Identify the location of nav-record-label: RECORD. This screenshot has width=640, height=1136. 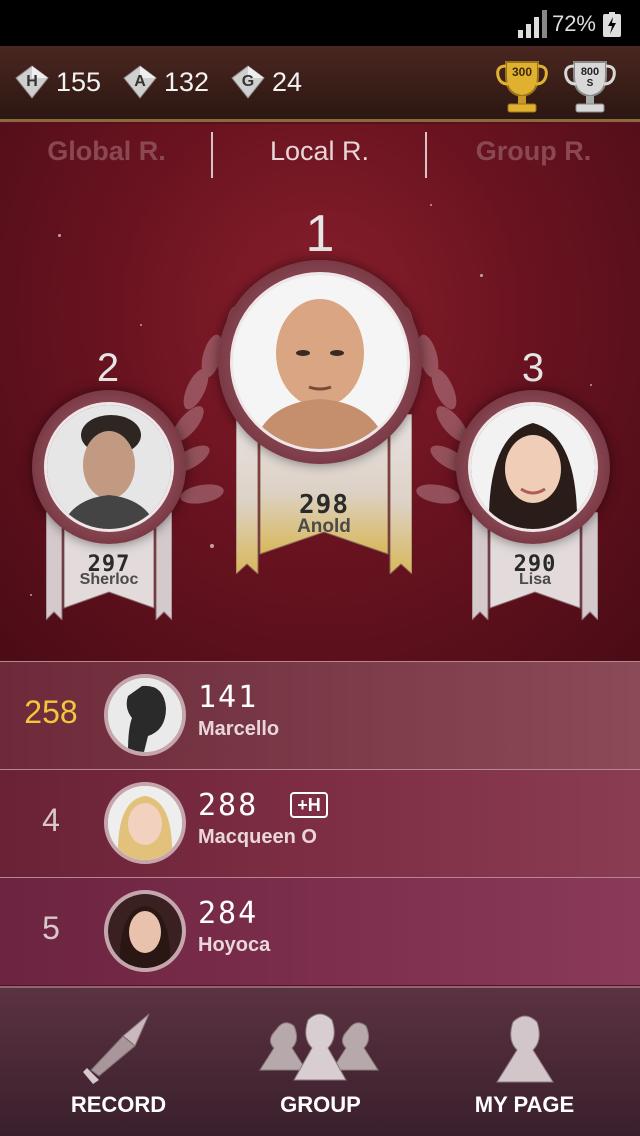
(118, 1104).